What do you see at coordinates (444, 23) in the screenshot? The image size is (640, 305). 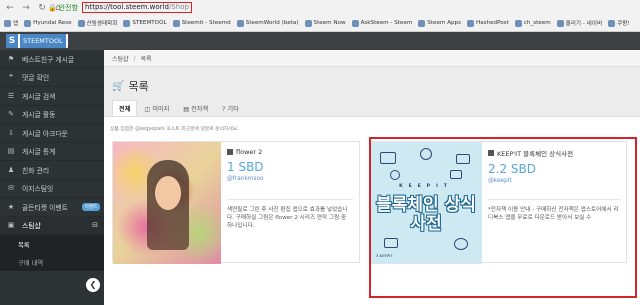 I see `bookmark-label: Steem Apps` at bounding box center [444, 23].